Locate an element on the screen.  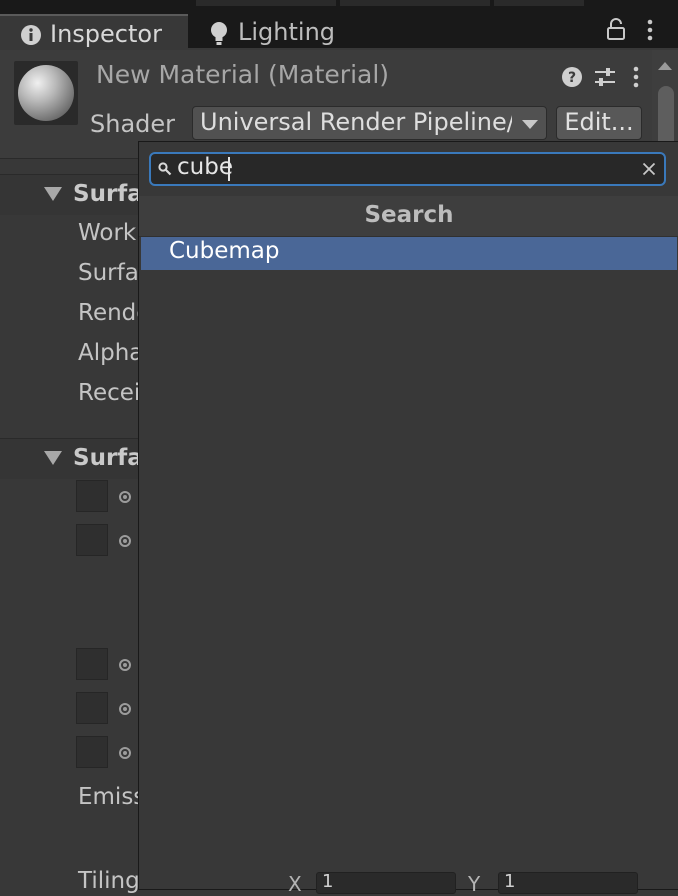
help-icon: ? is located at coordinates (572, 77).